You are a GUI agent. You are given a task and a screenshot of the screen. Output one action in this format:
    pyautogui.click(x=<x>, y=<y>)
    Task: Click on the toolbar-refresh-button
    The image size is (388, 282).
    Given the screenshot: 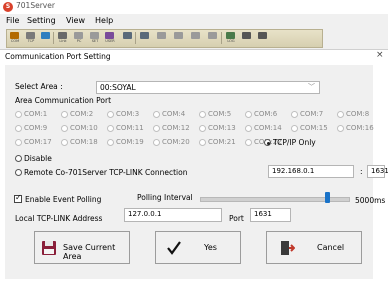 What is the action you would take?
    pyautogui.click(x=45, y=38)
    